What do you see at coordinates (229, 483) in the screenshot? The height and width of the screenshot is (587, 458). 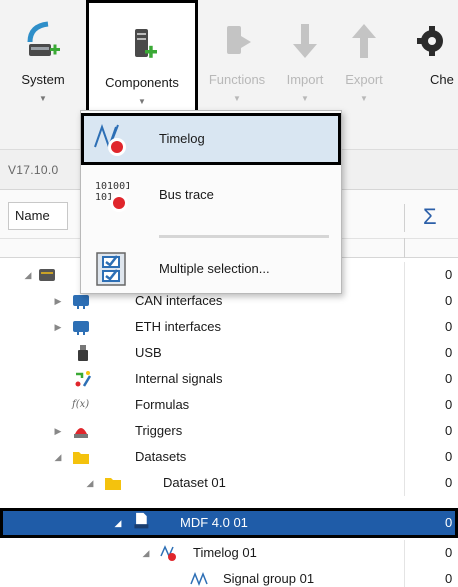 I see `tree-row-dataset-01: ◢ Dataset 01 0` at bounding box center [229, 483].